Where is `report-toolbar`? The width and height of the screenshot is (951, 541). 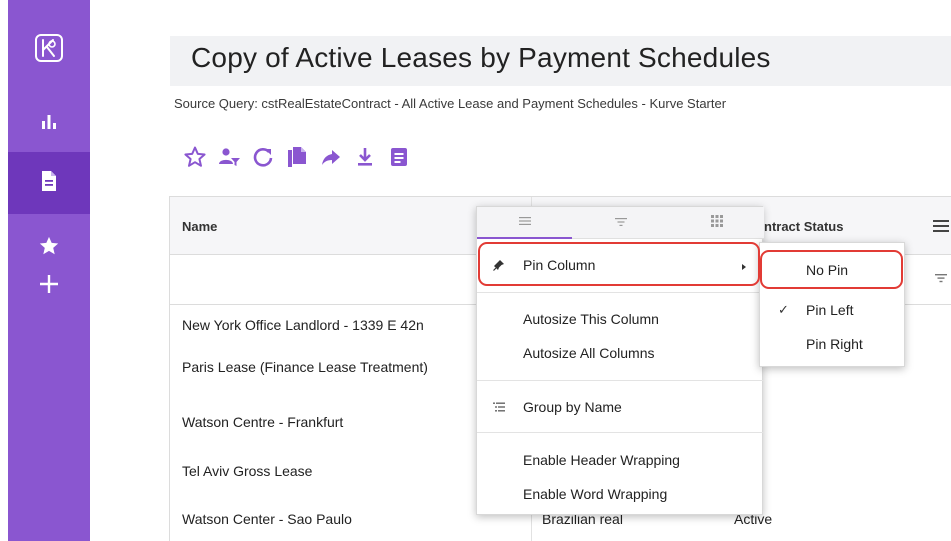
report-toolbar is located at coordinates (297, 159).